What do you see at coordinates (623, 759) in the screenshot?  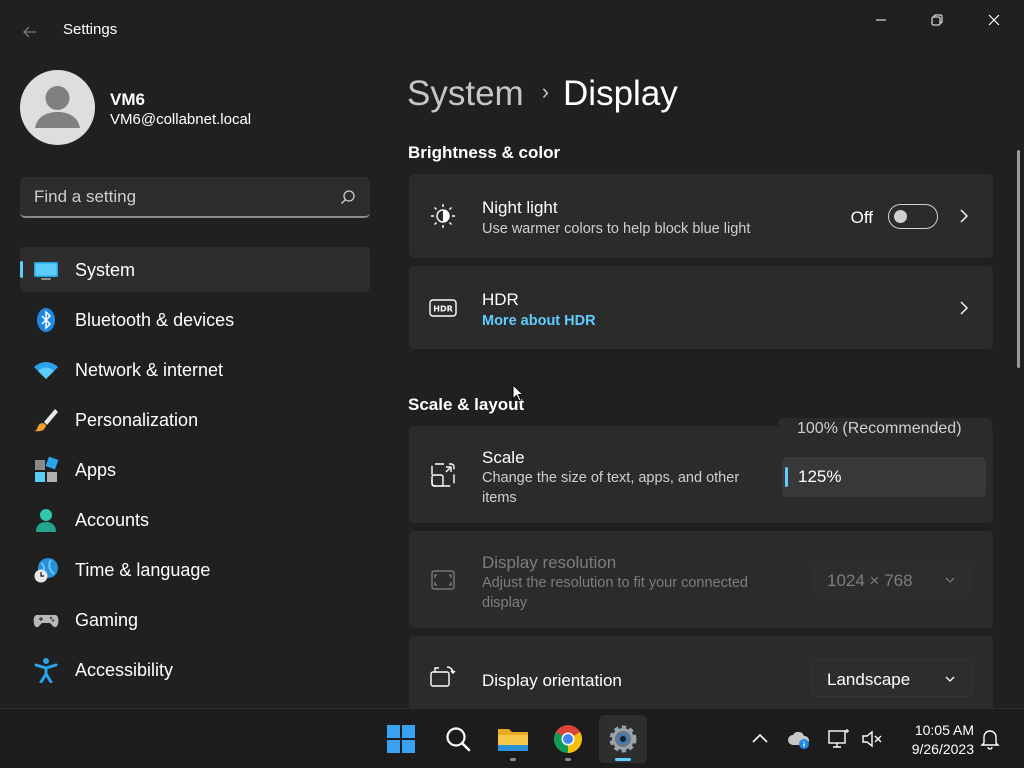 I see `active-app-indicator` at bounding box center [623, 759].